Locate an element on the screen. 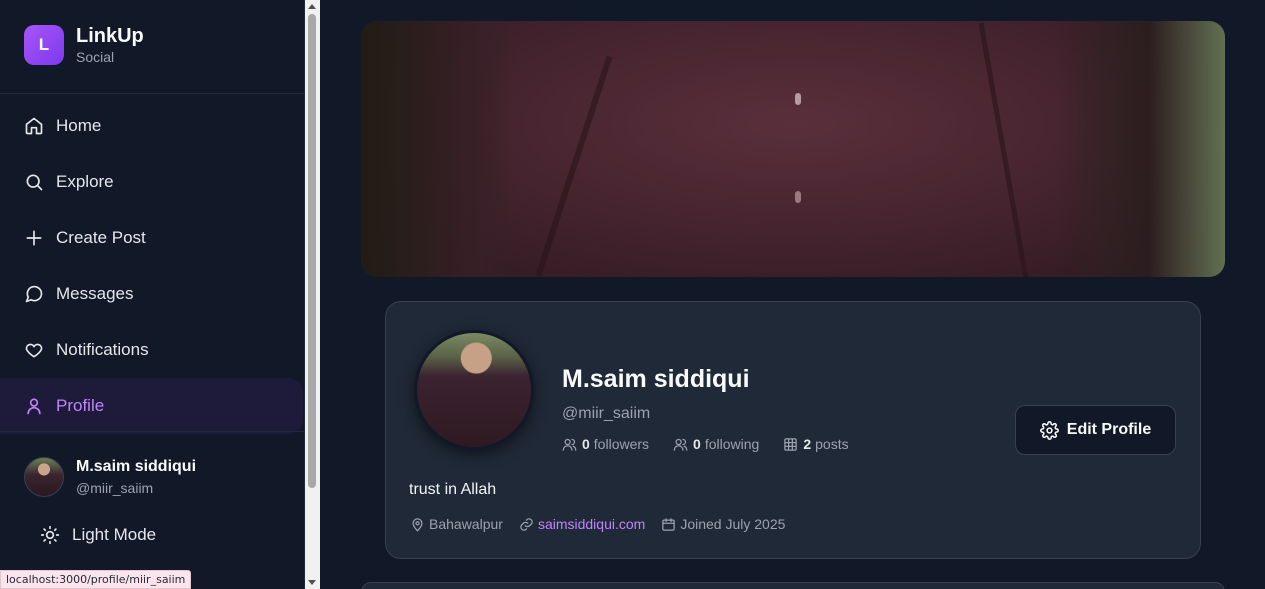  nav-item-profile: Profile is located at coordinates (151, 406).